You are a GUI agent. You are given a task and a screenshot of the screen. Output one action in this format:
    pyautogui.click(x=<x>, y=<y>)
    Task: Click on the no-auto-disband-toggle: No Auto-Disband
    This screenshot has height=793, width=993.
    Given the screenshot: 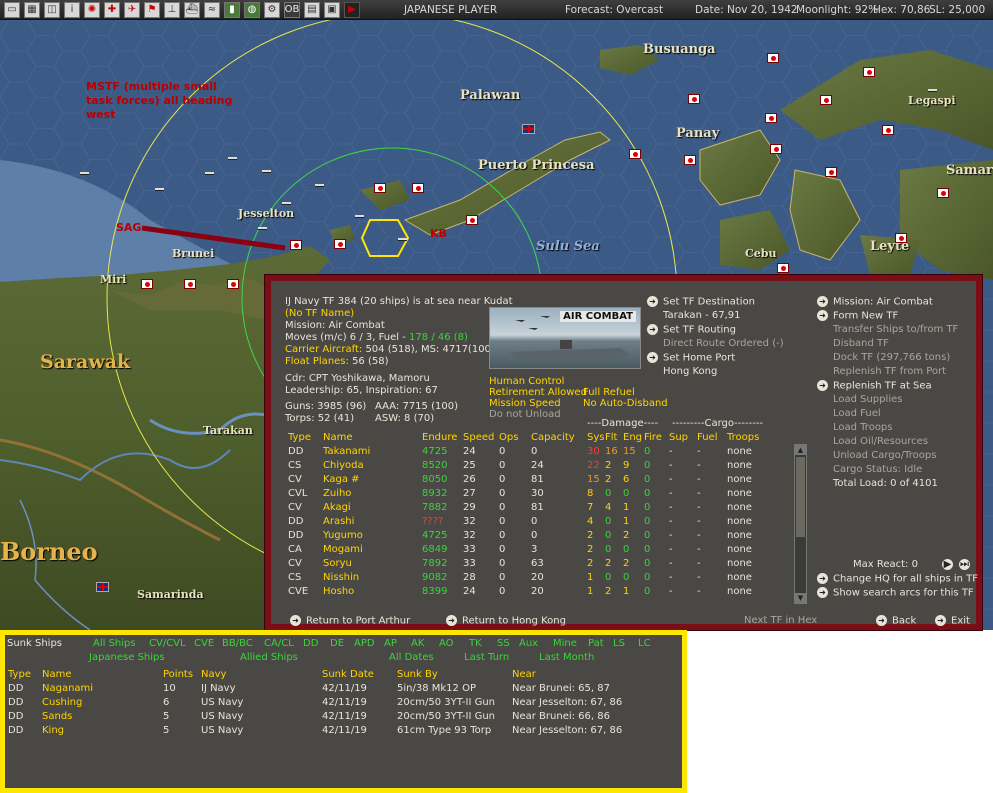 What is the action you would take?
    pyautogui.click(x=625, y=403)
    